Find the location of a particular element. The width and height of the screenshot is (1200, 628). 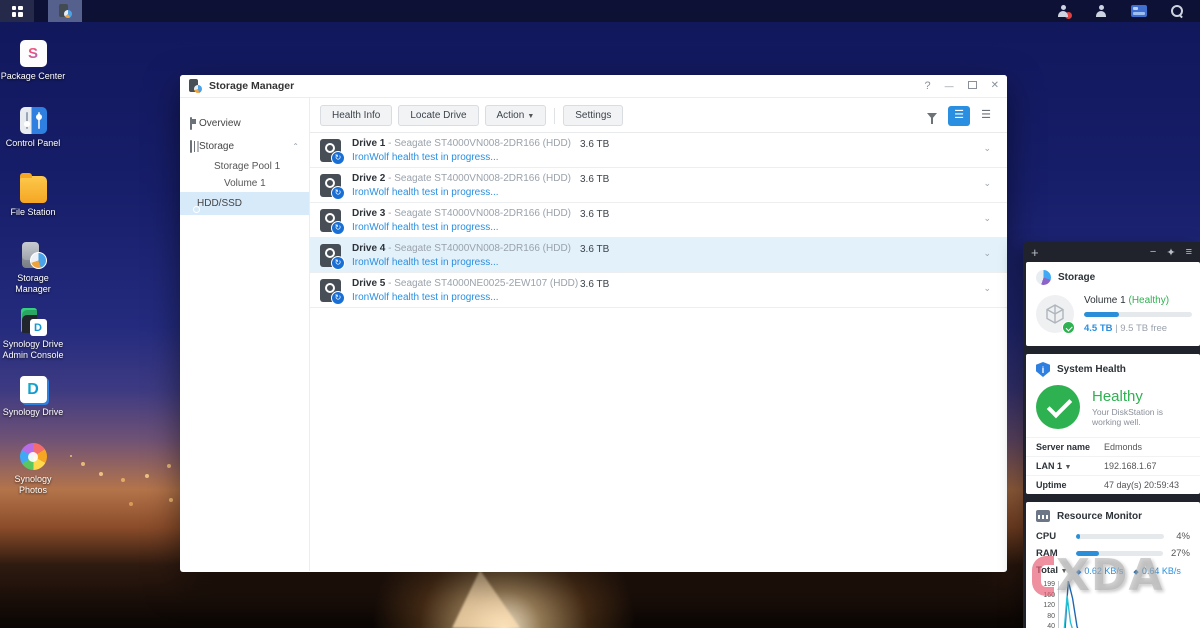

filter-button is located at coordinates (932, 116).